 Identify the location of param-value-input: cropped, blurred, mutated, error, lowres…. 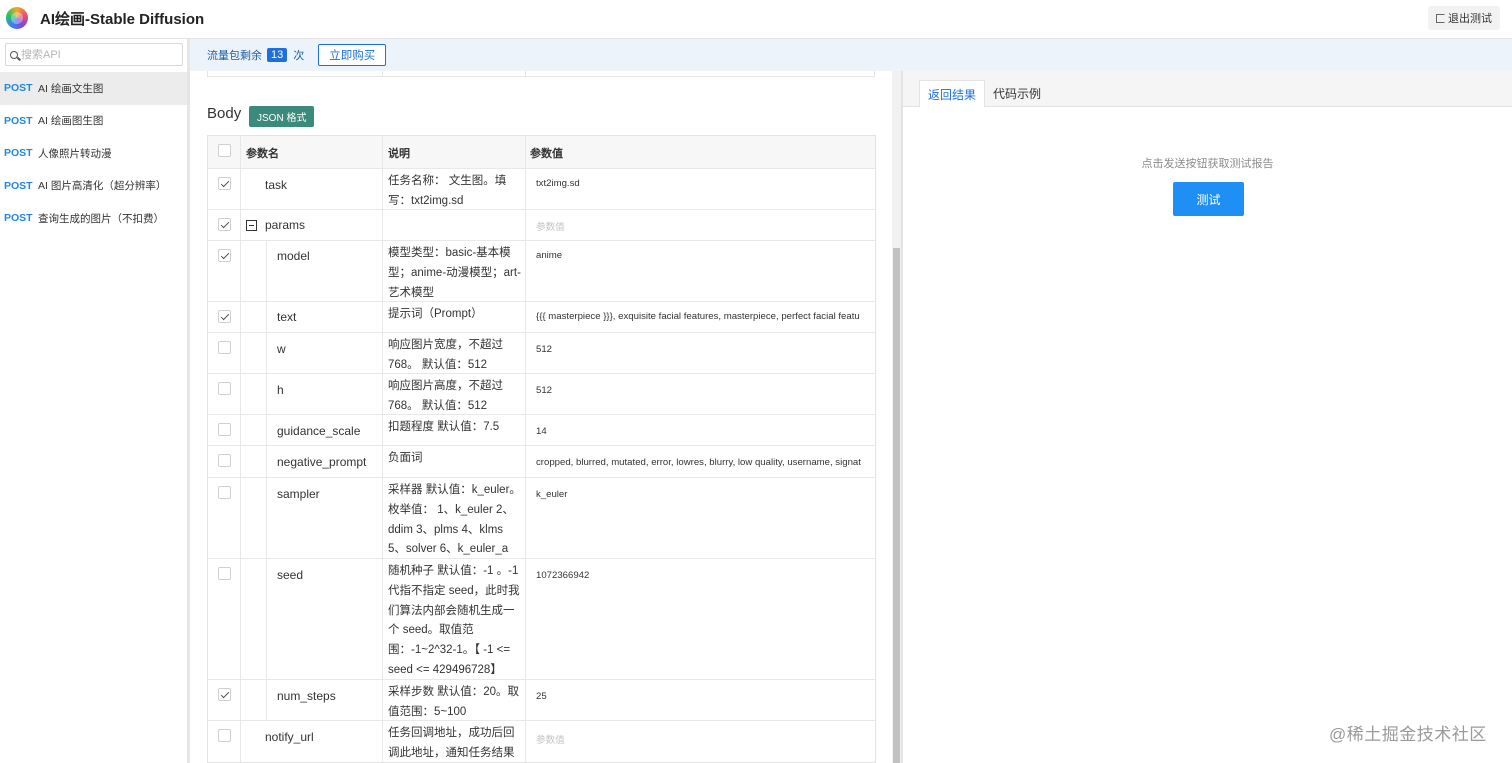
(701, 462).